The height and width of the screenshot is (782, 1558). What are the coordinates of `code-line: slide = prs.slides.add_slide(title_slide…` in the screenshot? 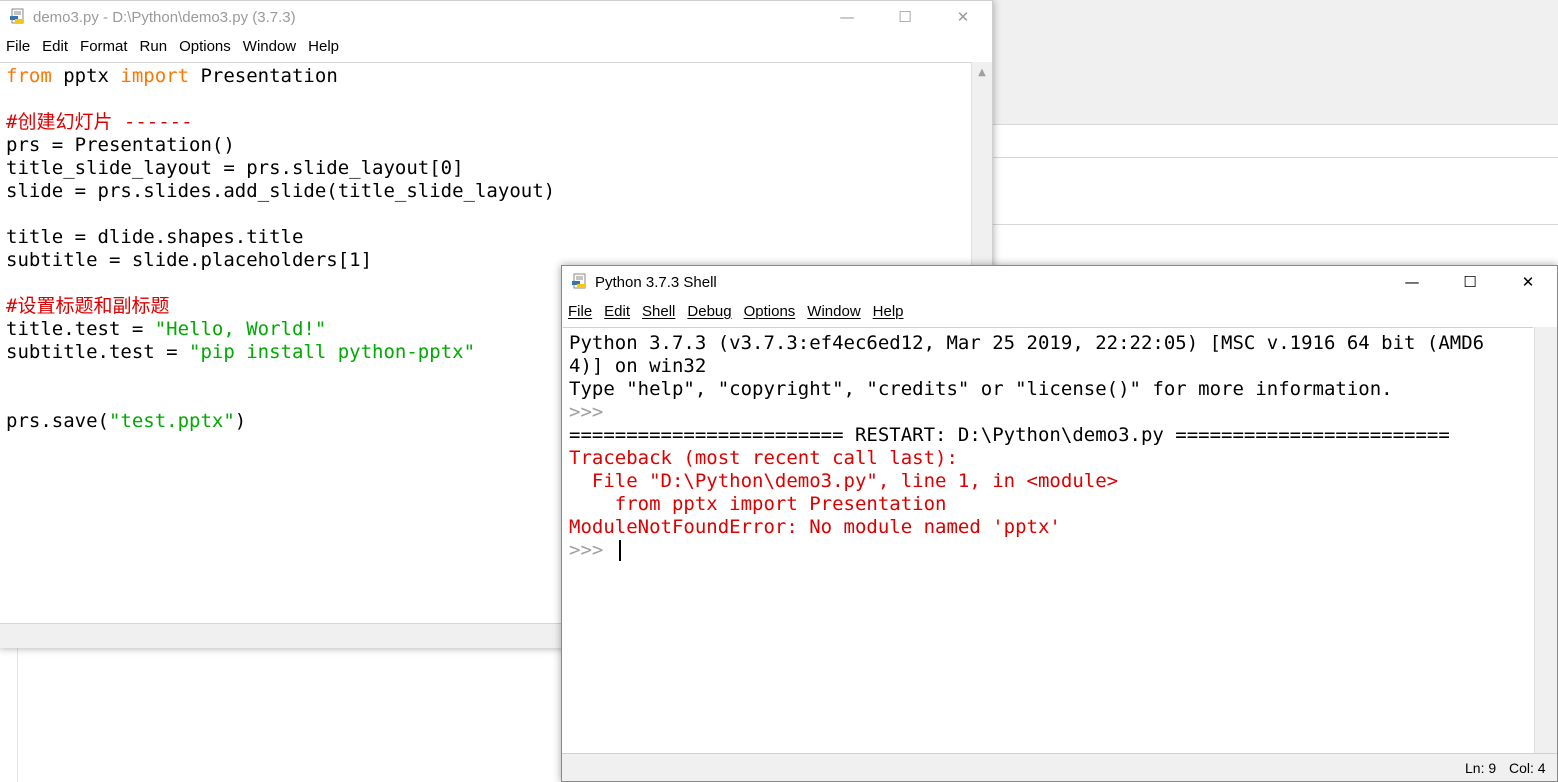 It's located at (280, 191).